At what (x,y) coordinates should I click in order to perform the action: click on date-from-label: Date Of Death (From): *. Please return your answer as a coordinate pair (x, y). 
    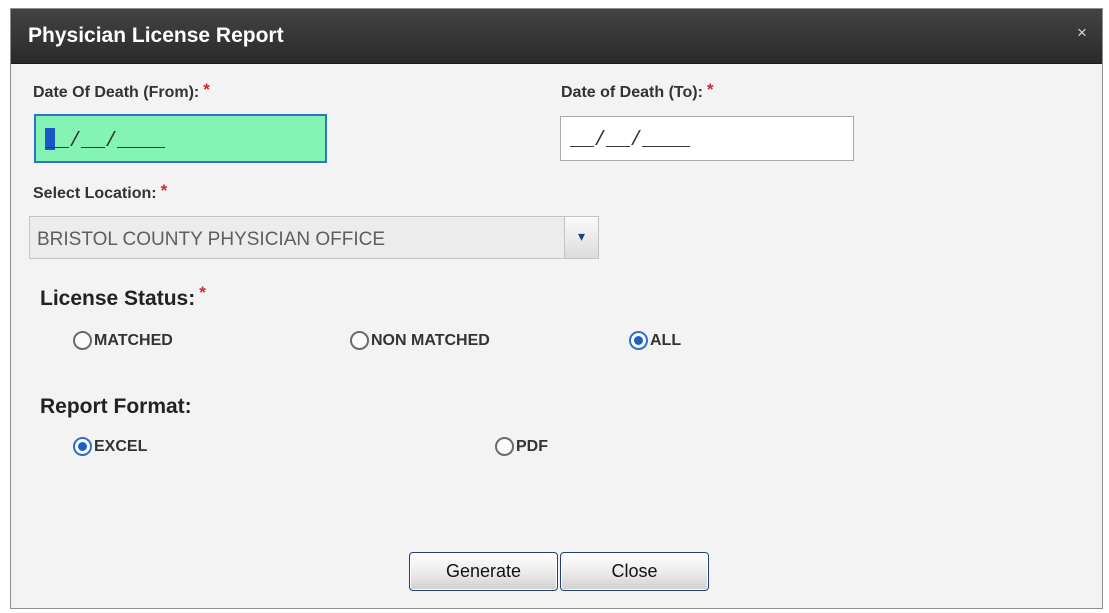
    Looking at the image, I should click on (121, 92).